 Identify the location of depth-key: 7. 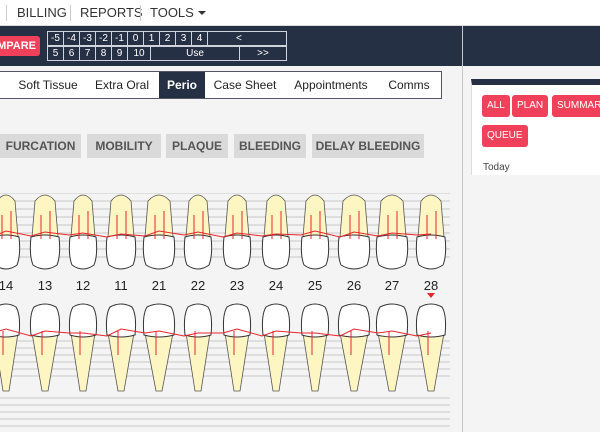
(87, 53).